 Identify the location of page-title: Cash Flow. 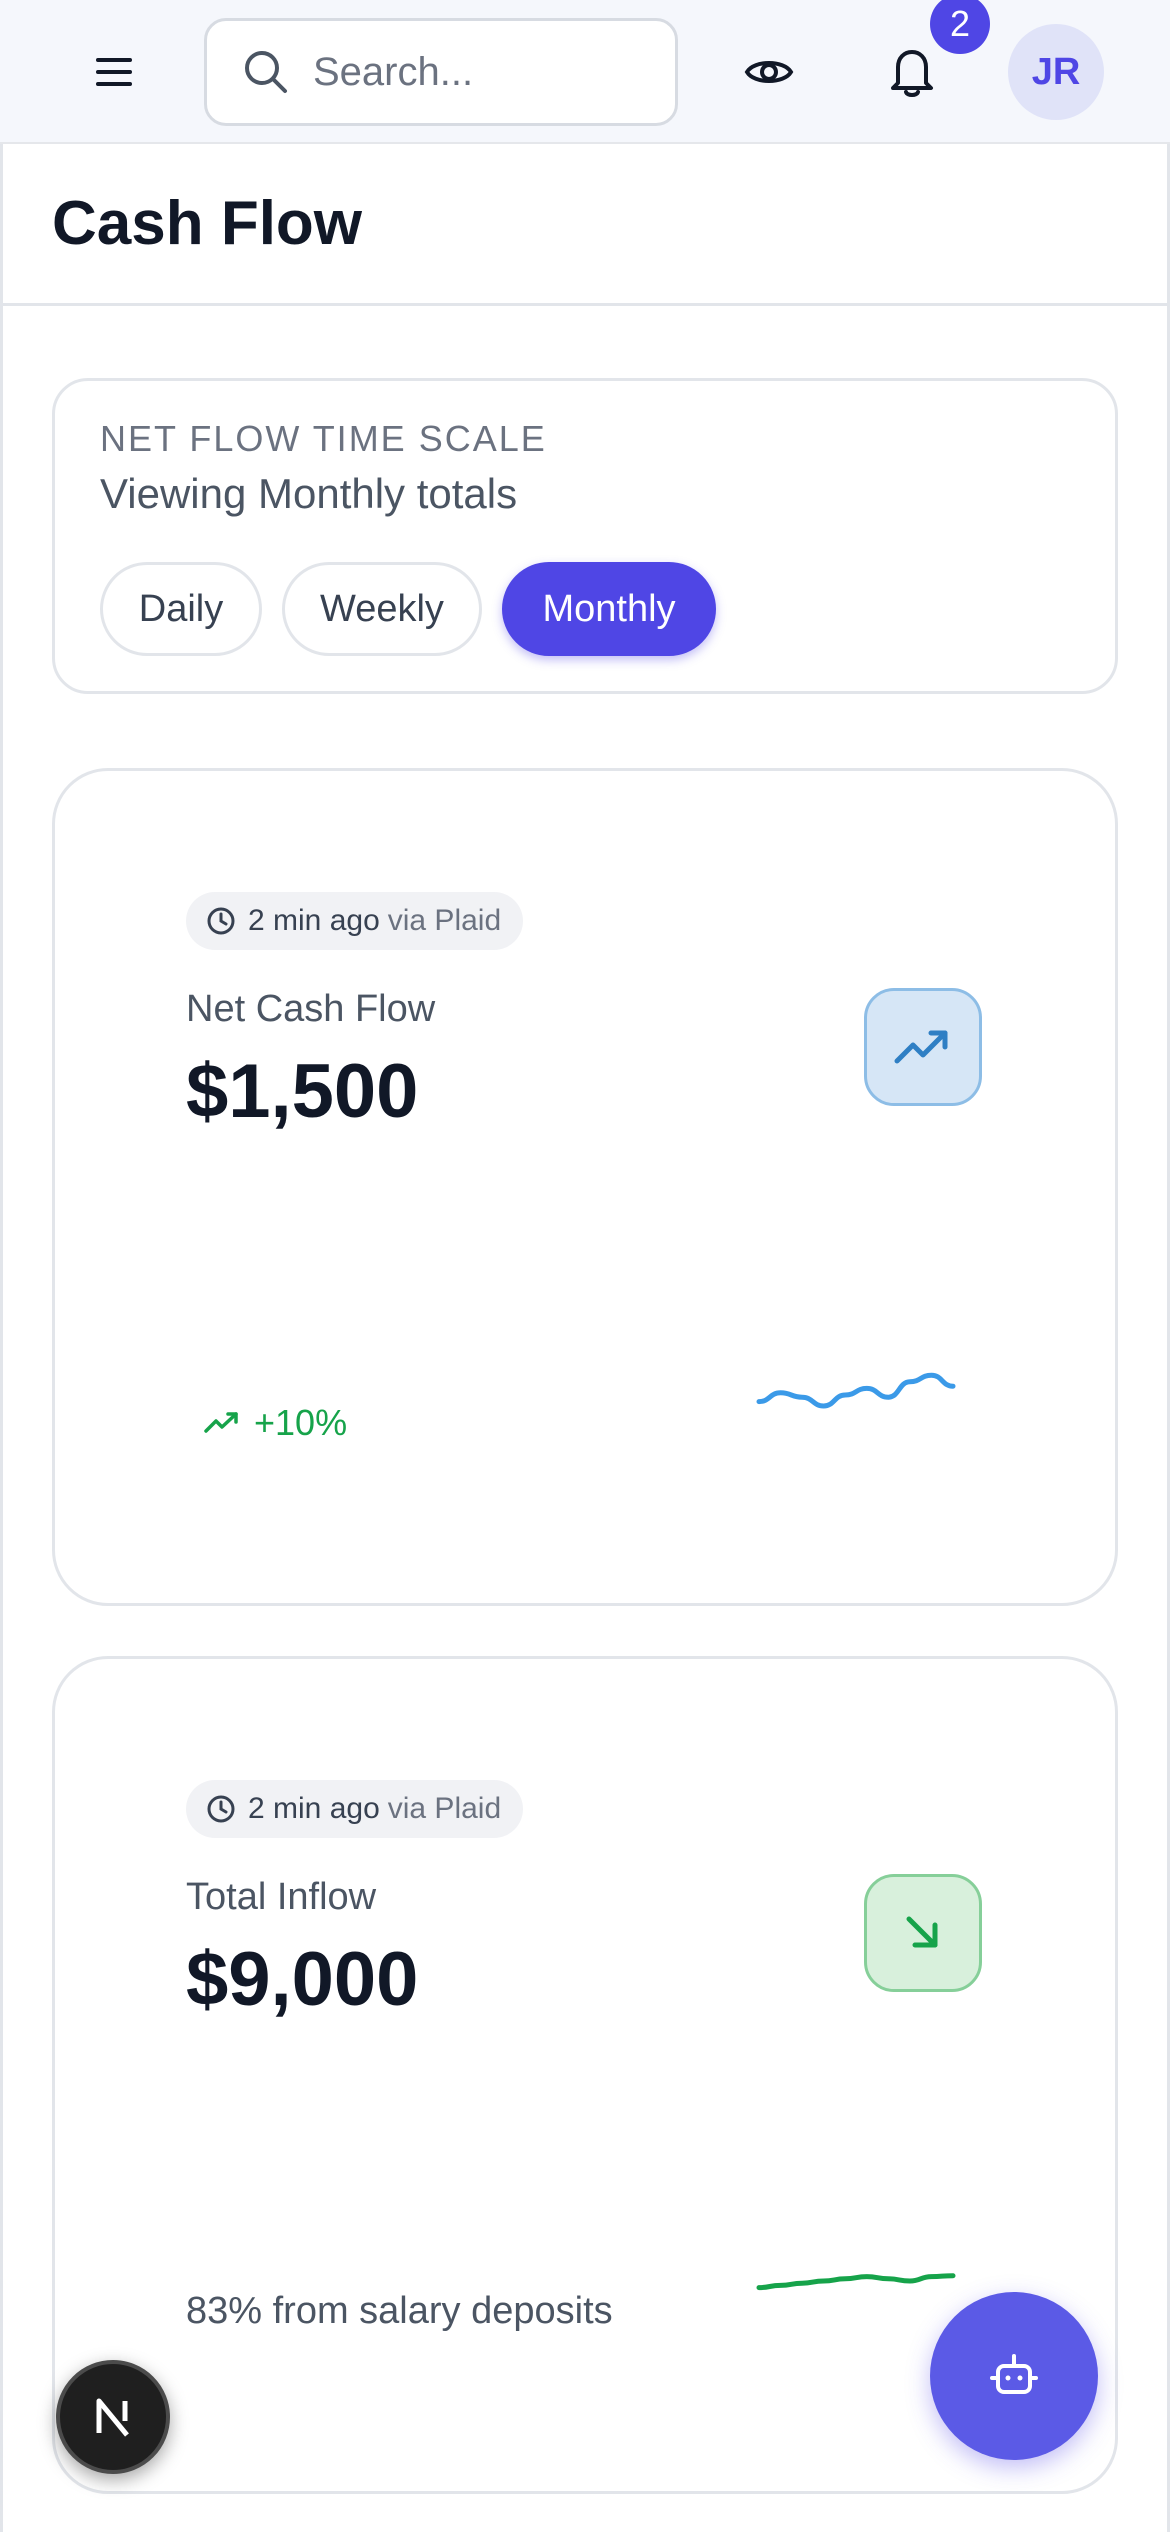
(207, 223).